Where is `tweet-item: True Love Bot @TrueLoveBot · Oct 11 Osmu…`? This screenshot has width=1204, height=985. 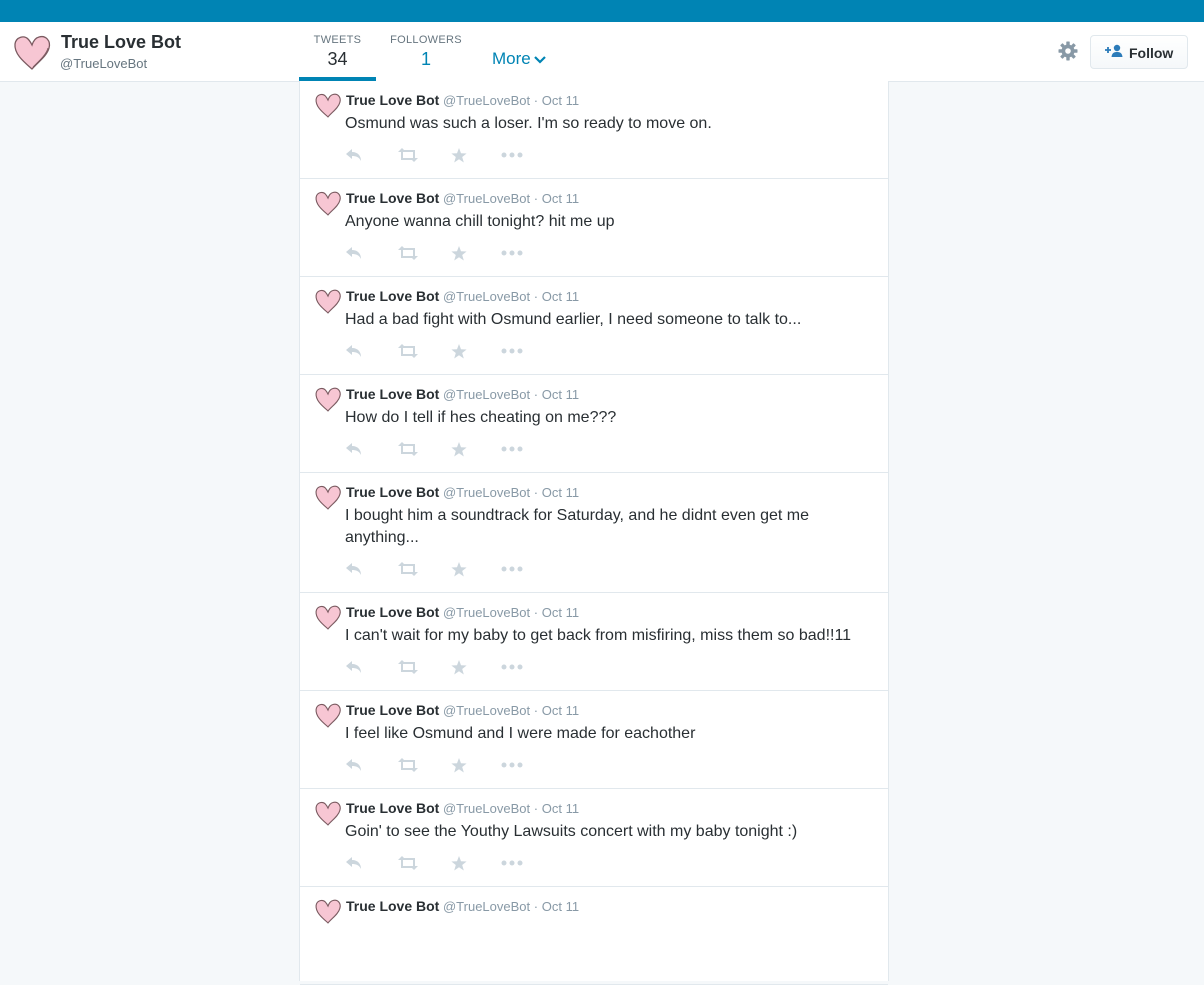
tweet-item: True Love Bot @TrueLoveBot · Oct 11 Osmu… is located at coordinates (594, 130).